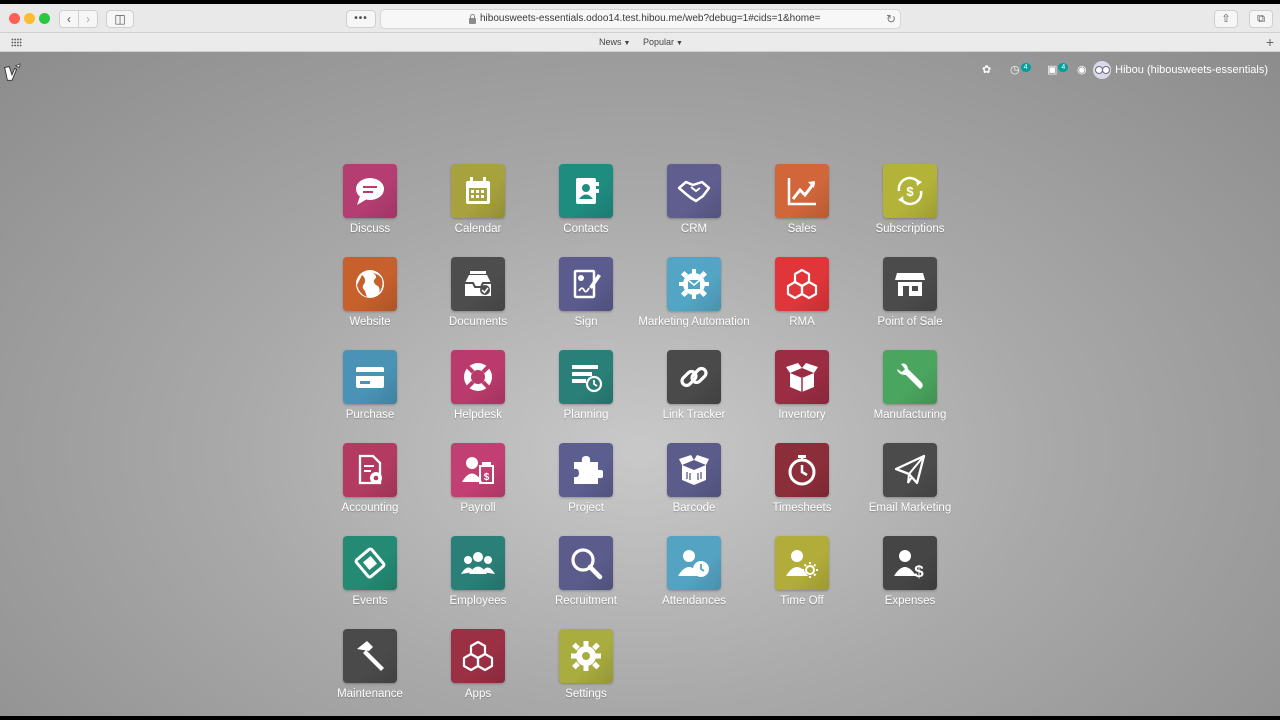  Describe the element at coordinates (910, 229) in the screenshot. I see `app-label: Subscriptions` at that location.